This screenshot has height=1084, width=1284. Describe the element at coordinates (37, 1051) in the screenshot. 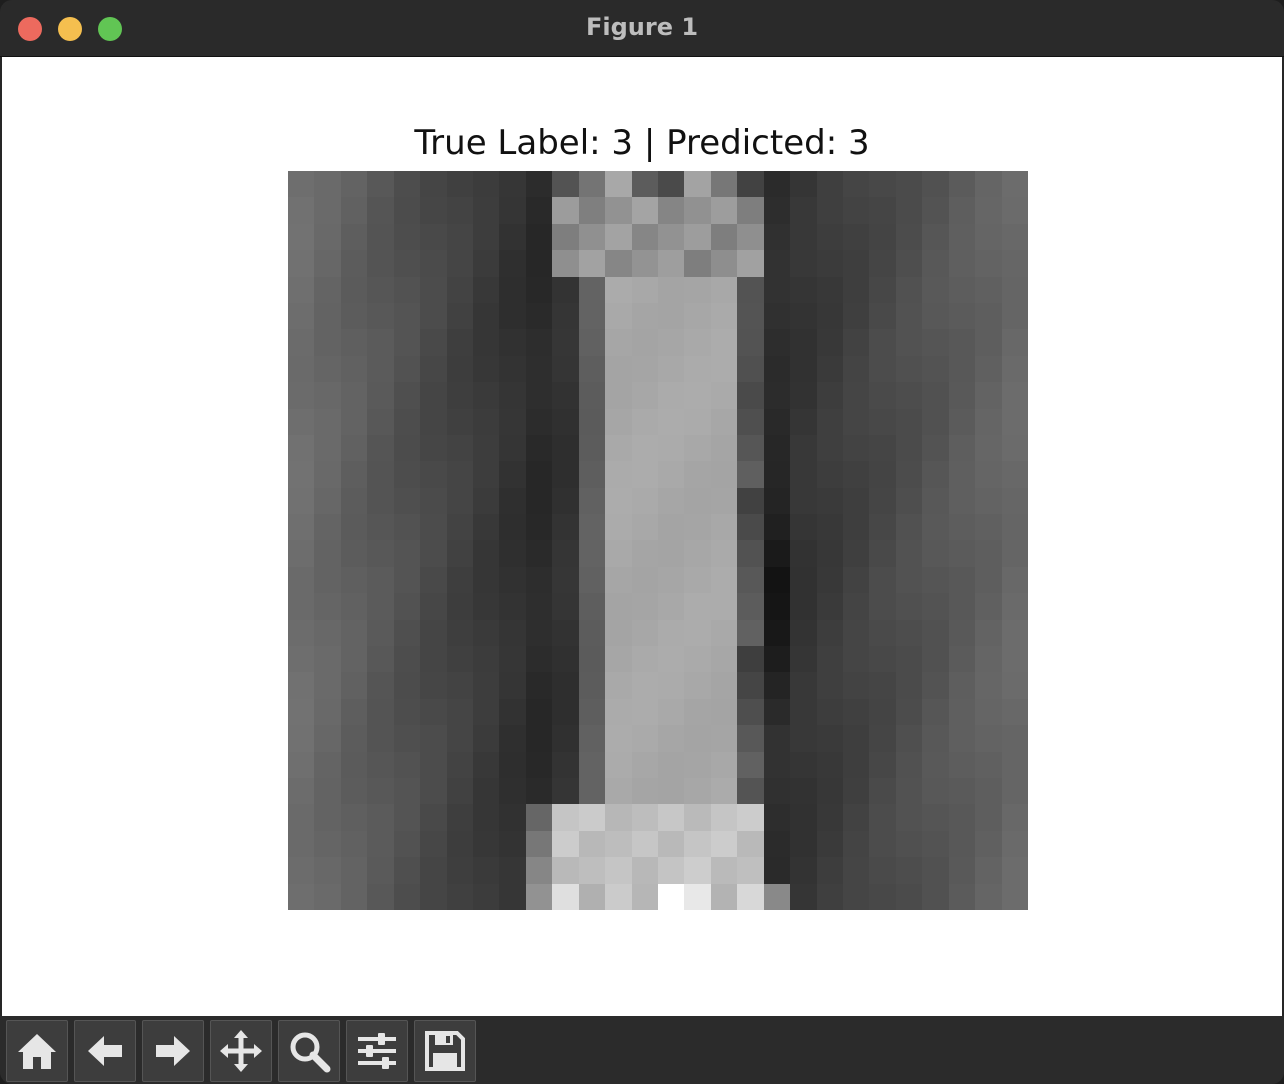

I see `home-button` at that location.